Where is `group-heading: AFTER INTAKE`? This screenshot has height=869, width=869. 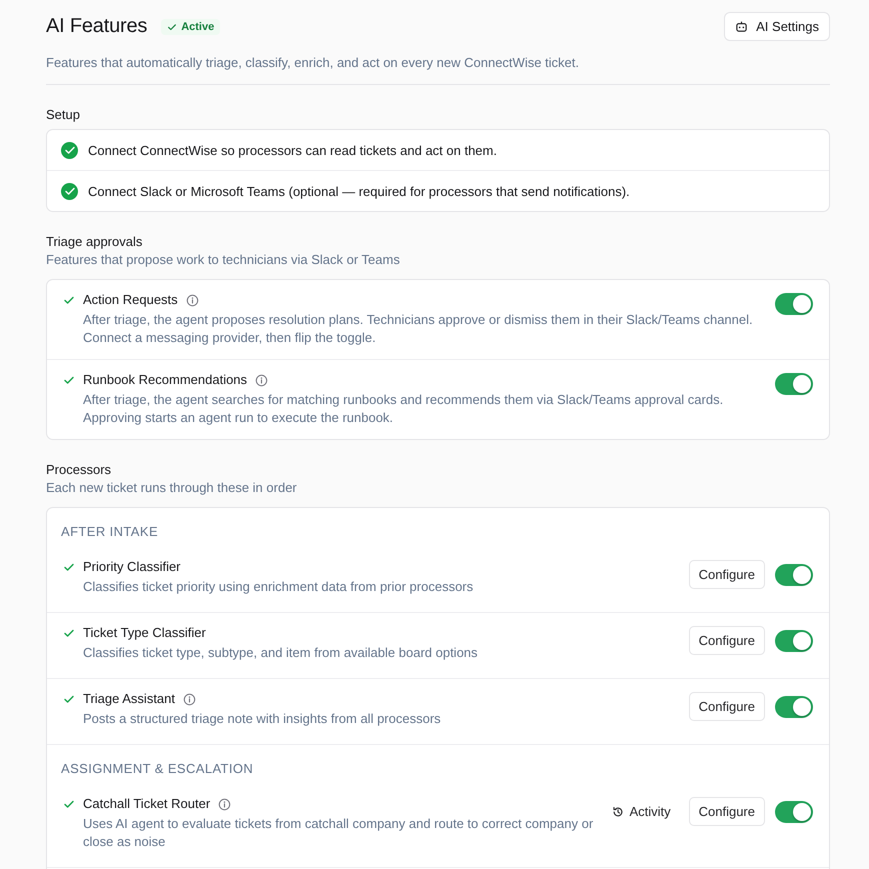 group-heading: AFTER INTAKE is located at coordinates (110, 532).